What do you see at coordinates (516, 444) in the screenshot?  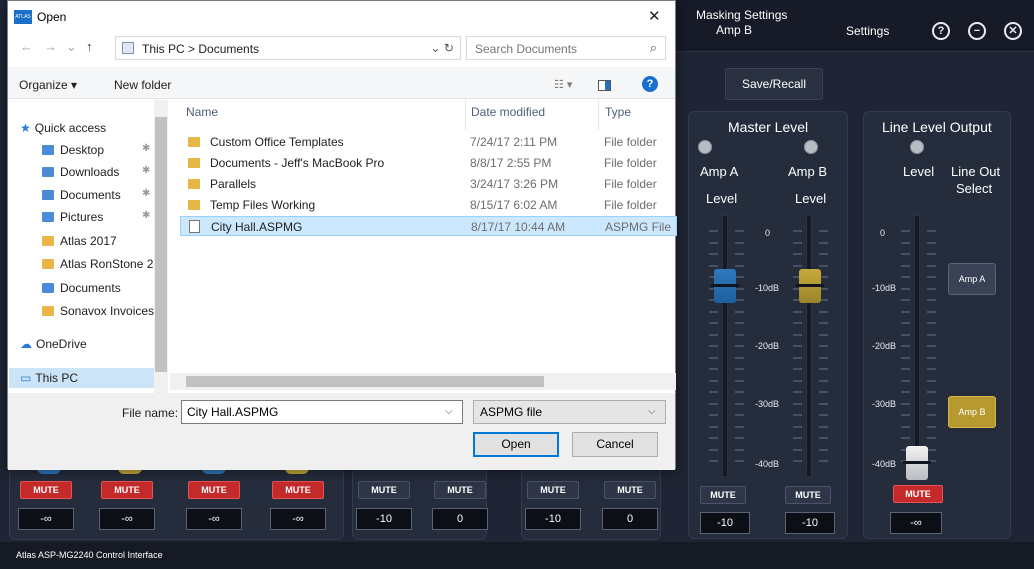 I see `open-button: Open` at bounding box center [516, 444].